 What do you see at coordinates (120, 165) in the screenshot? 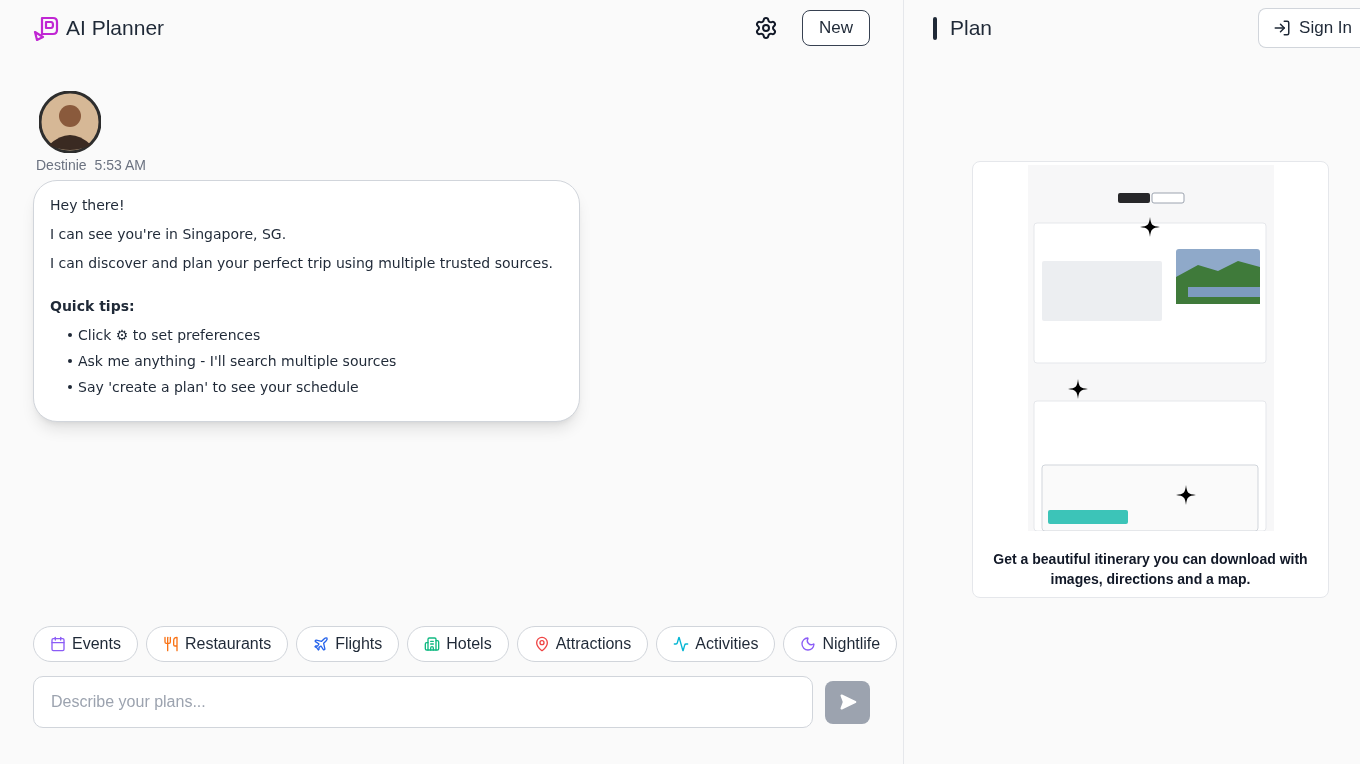
I see `message-time: 5:53 AM` at bounding box center [120, 165].